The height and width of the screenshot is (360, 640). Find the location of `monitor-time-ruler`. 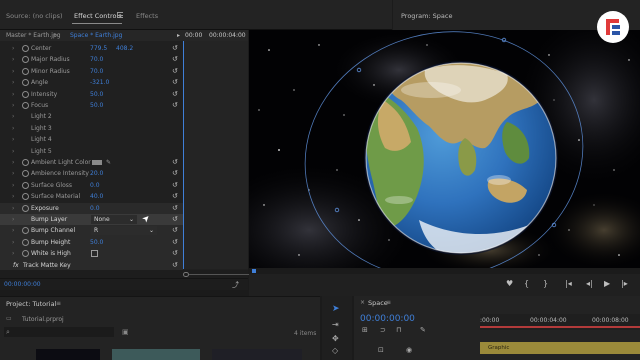

monitor-time-ruler is located at coordinates (444, 271).